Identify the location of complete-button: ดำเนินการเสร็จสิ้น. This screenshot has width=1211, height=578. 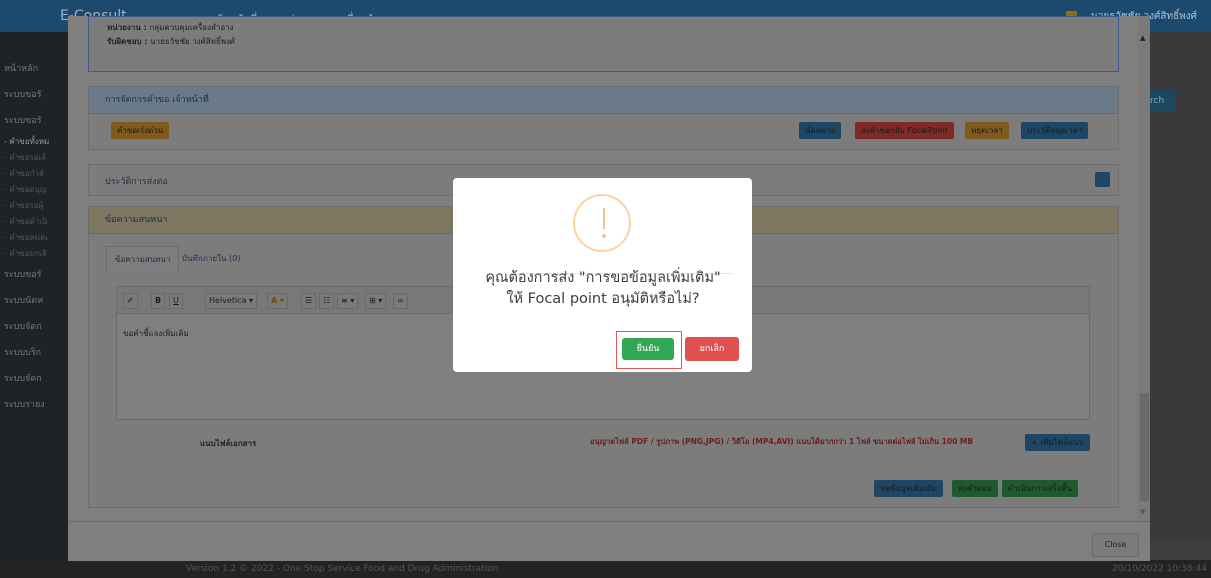
(1040, 488).